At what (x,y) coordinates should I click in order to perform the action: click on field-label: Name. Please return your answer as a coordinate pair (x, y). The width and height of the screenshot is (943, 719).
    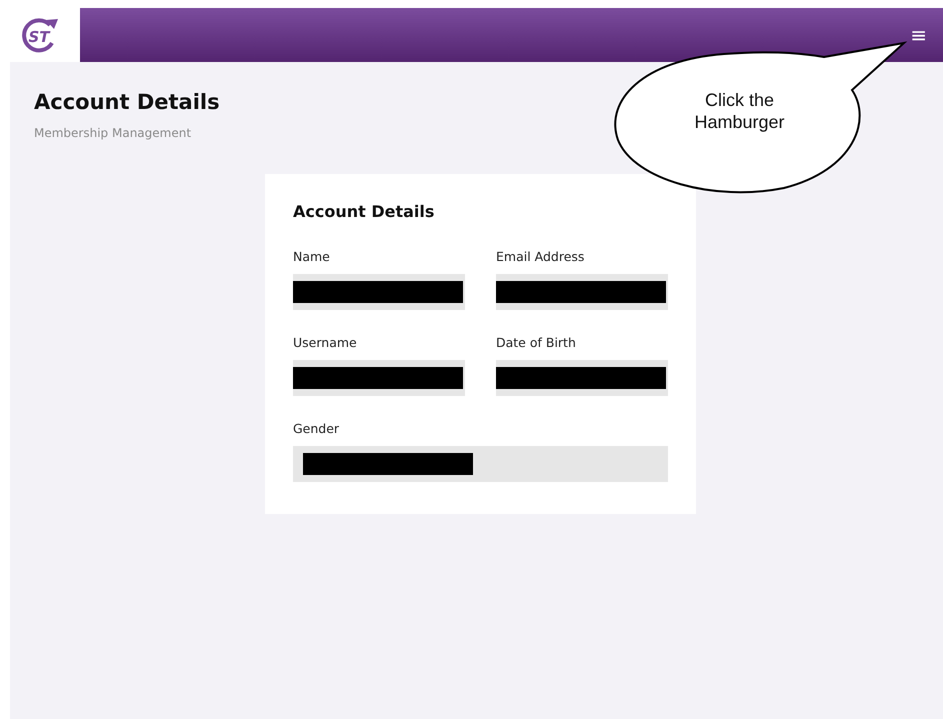
    Looking at the image, I should click on (311, 256).